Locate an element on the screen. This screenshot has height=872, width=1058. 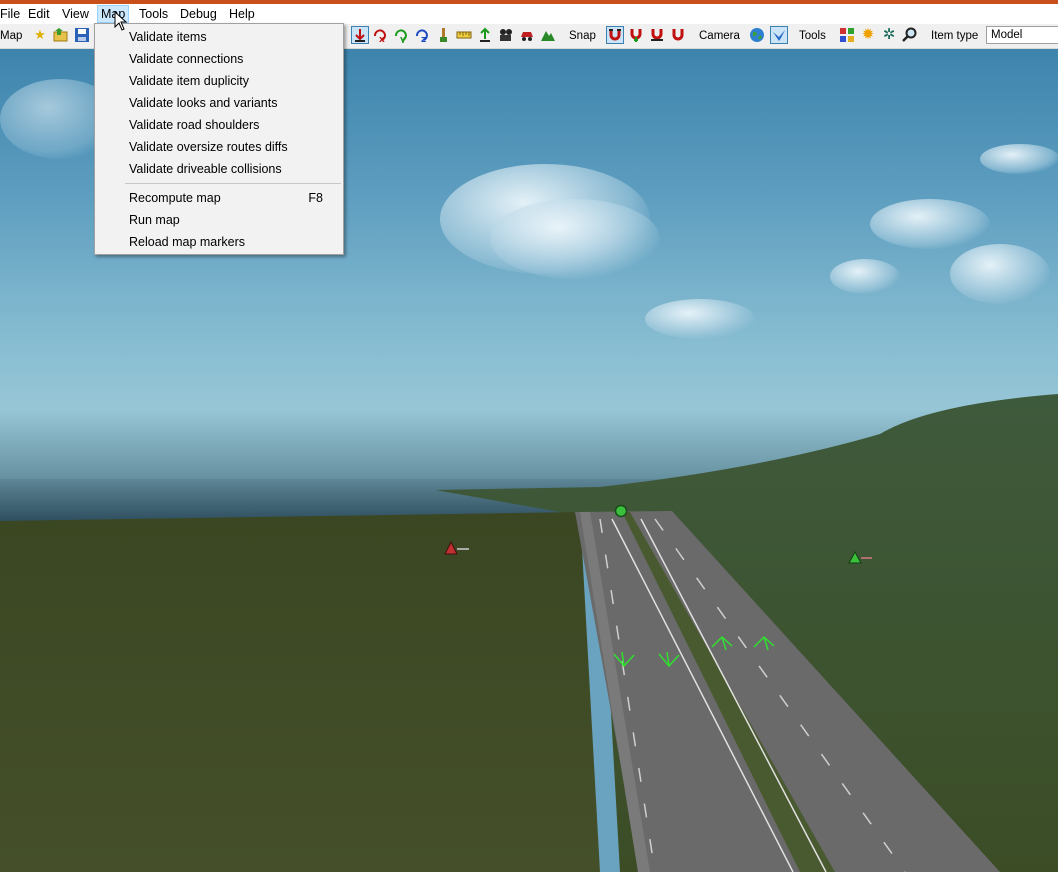
menu-item-validate-items: Validate items is located at coordinates (168, 37).